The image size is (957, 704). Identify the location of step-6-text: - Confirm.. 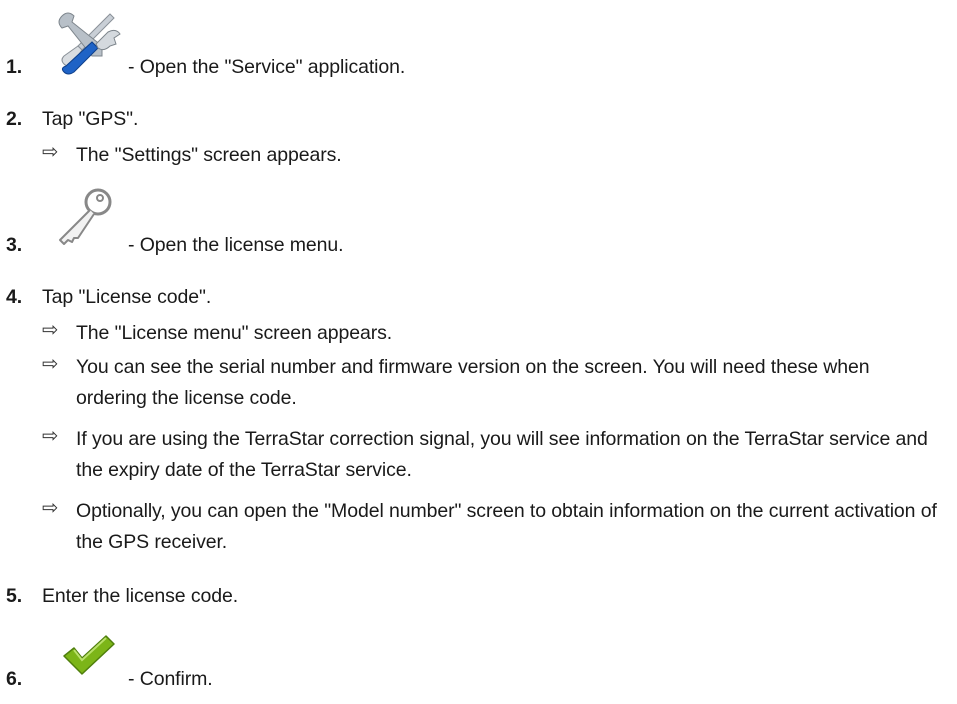
(170, 679).